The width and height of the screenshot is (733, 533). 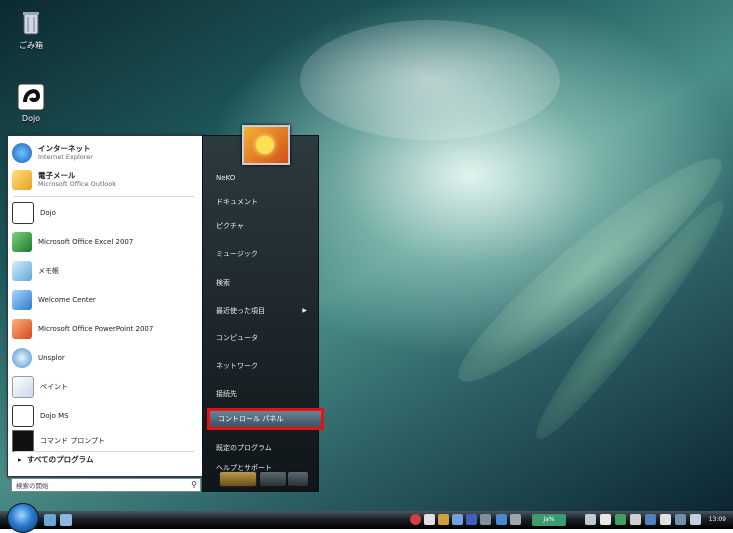 I want to click on right-item-default-programs: 既定のプログラム, so click(x=264, y=448).